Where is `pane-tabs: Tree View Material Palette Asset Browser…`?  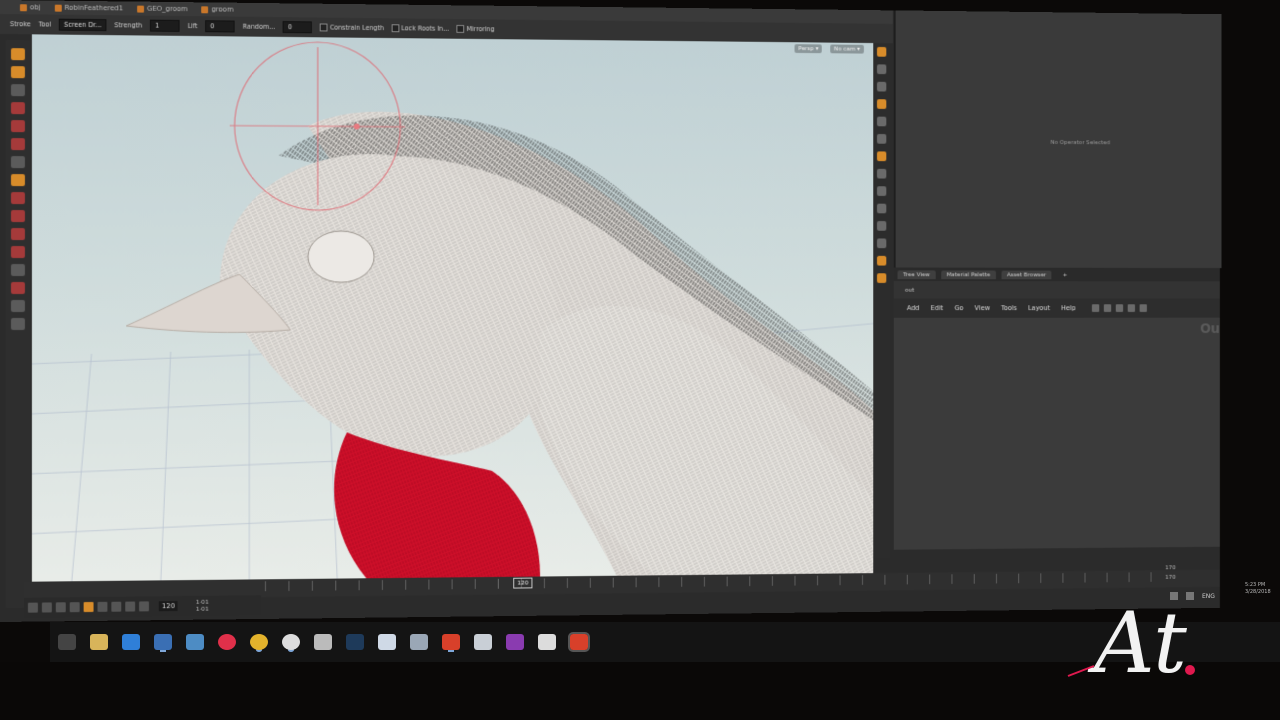
pane-tabs: Tree View Material Palette Asset Browser… is located at coordinates (1057, 275).